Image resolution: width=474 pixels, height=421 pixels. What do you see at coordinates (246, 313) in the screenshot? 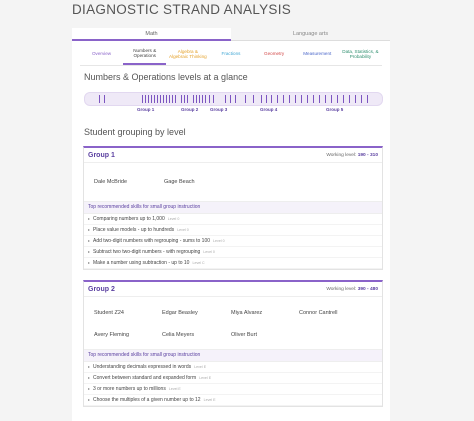
I see `student-name: Miya Alvarez` at bounding box center [246, 313].